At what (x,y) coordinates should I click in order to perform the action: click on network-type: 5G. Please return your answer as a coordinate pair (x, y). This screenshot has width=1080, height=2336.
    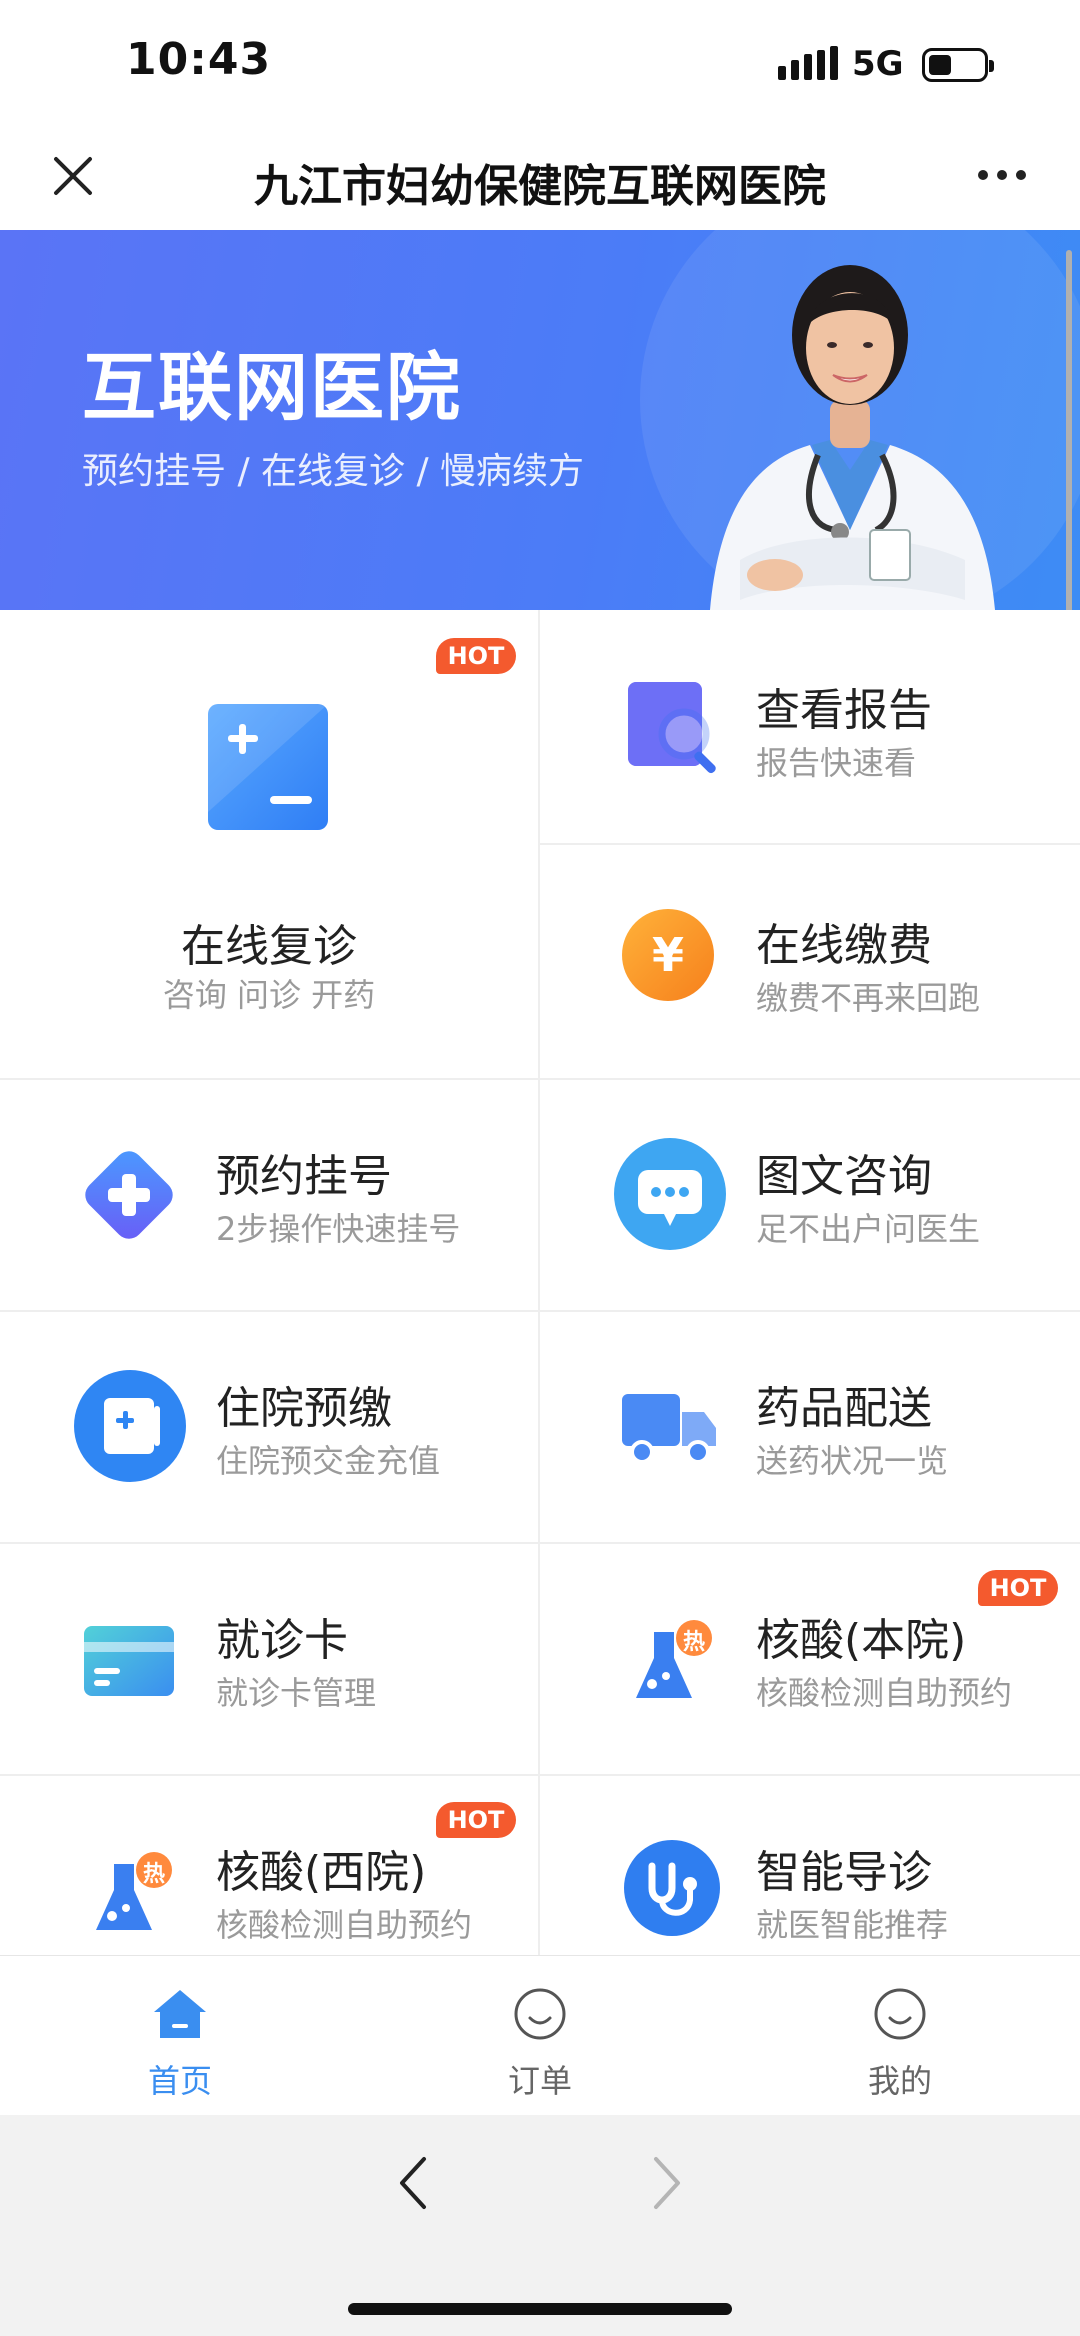
    Looking at the image, I should click on (878, 64).